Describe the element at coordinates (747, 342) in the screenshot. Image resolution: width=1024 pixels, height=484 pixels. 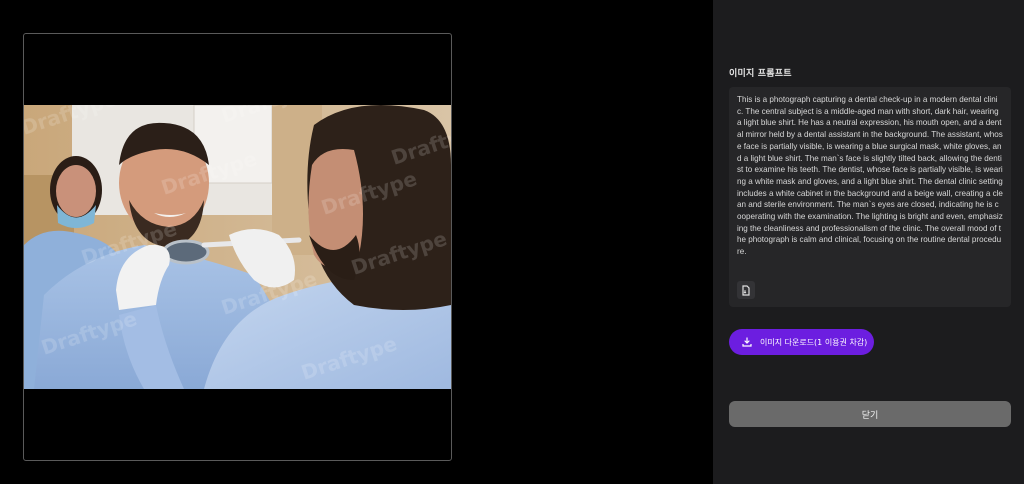
I see `download-icon` at that location.